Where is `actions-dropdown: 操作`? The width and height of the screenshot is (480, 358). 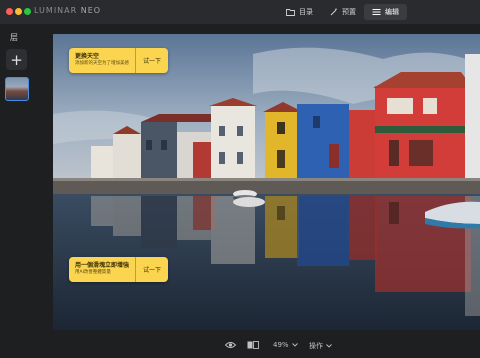 actions-dropdown: 操作 is located at coordinates (320, 346).